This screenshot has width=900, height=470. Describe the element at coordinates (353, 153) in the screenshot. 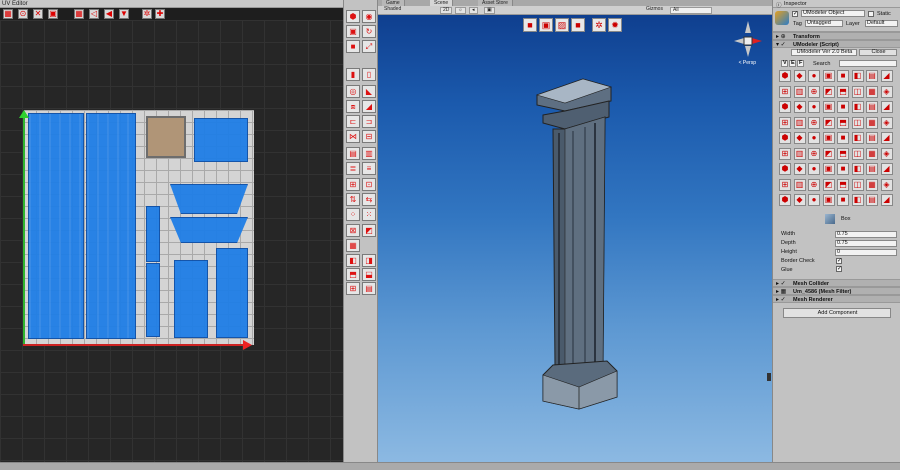

I see `align-icon: ▤` at that location.